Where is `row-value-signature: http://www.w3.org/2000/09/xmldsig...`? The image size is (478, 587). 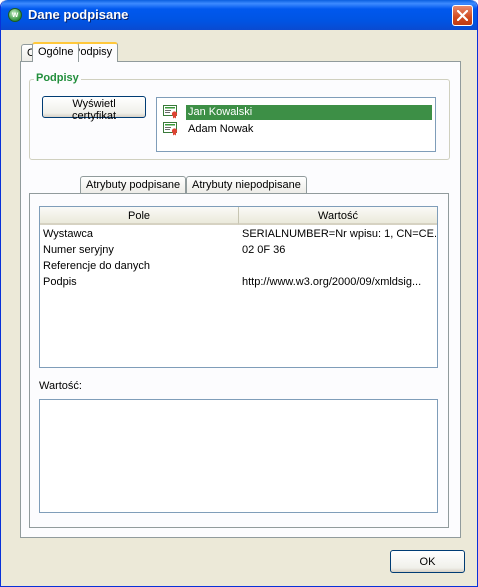 row-value-signature: http://www.w3.org/2000/09/xmldsig... is located at coordinates (339, 282).